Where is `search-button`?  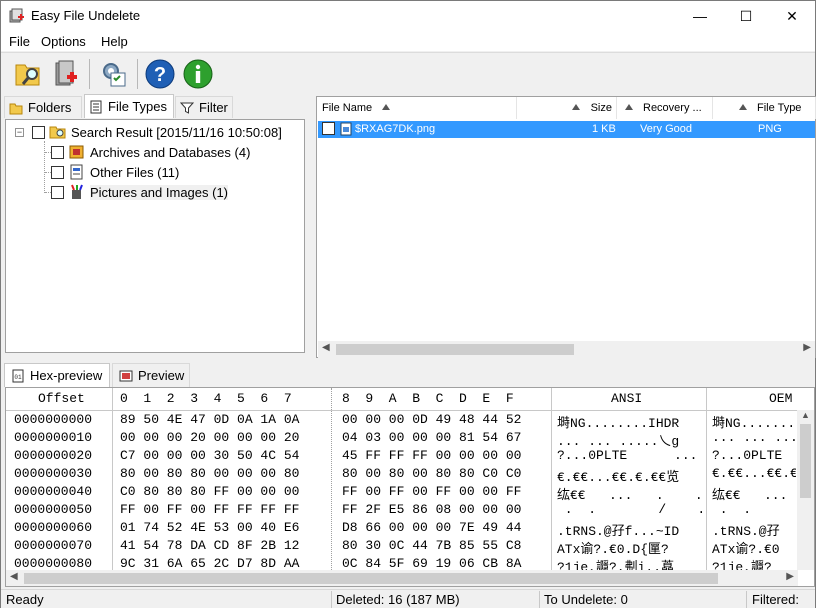 search-button is located at coordinates (28, 74).